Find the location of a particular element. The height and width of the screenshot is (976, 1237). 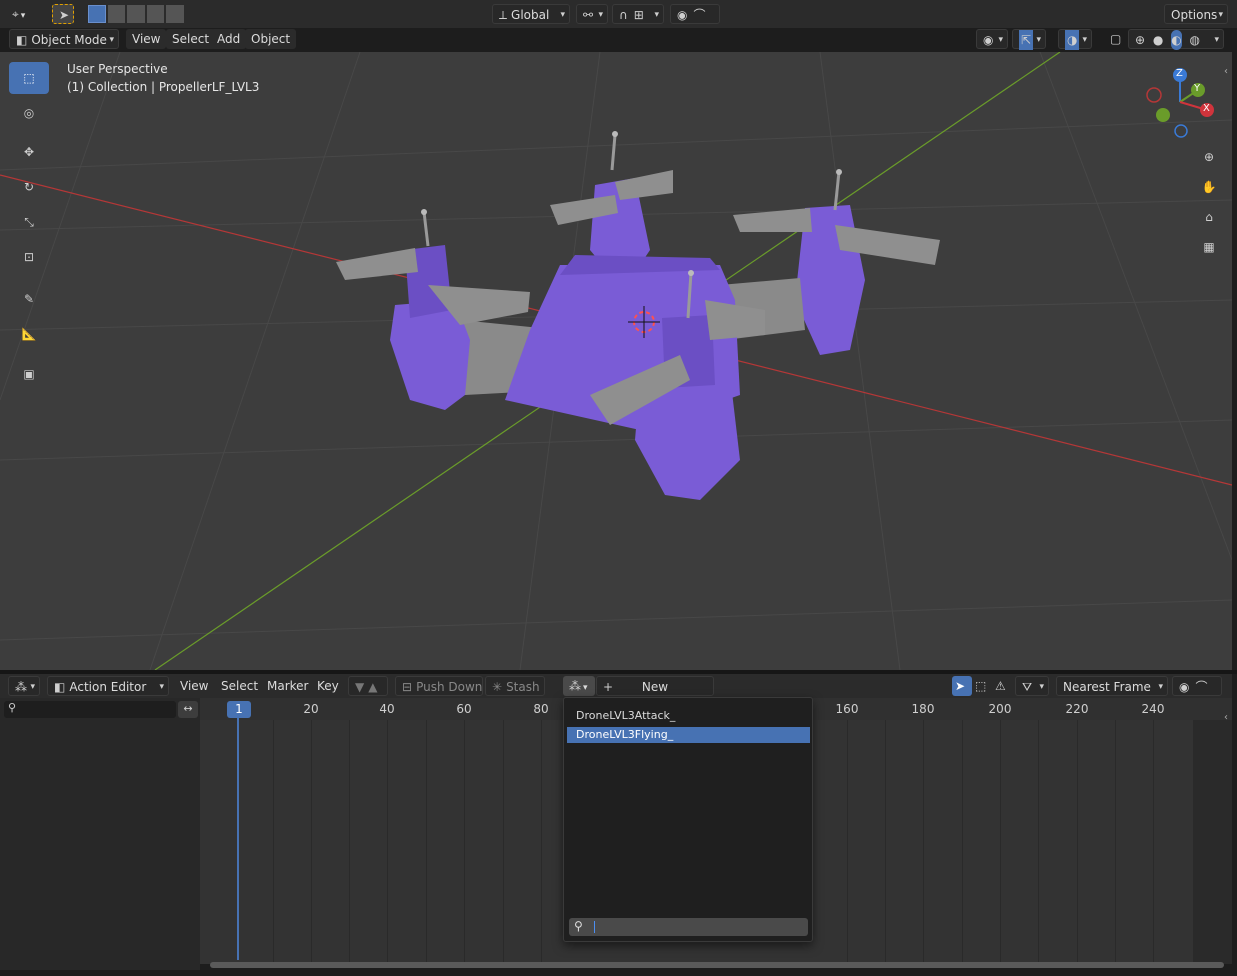

only-errors-toggle: ⚠ is located at coordinates (1002, 686).